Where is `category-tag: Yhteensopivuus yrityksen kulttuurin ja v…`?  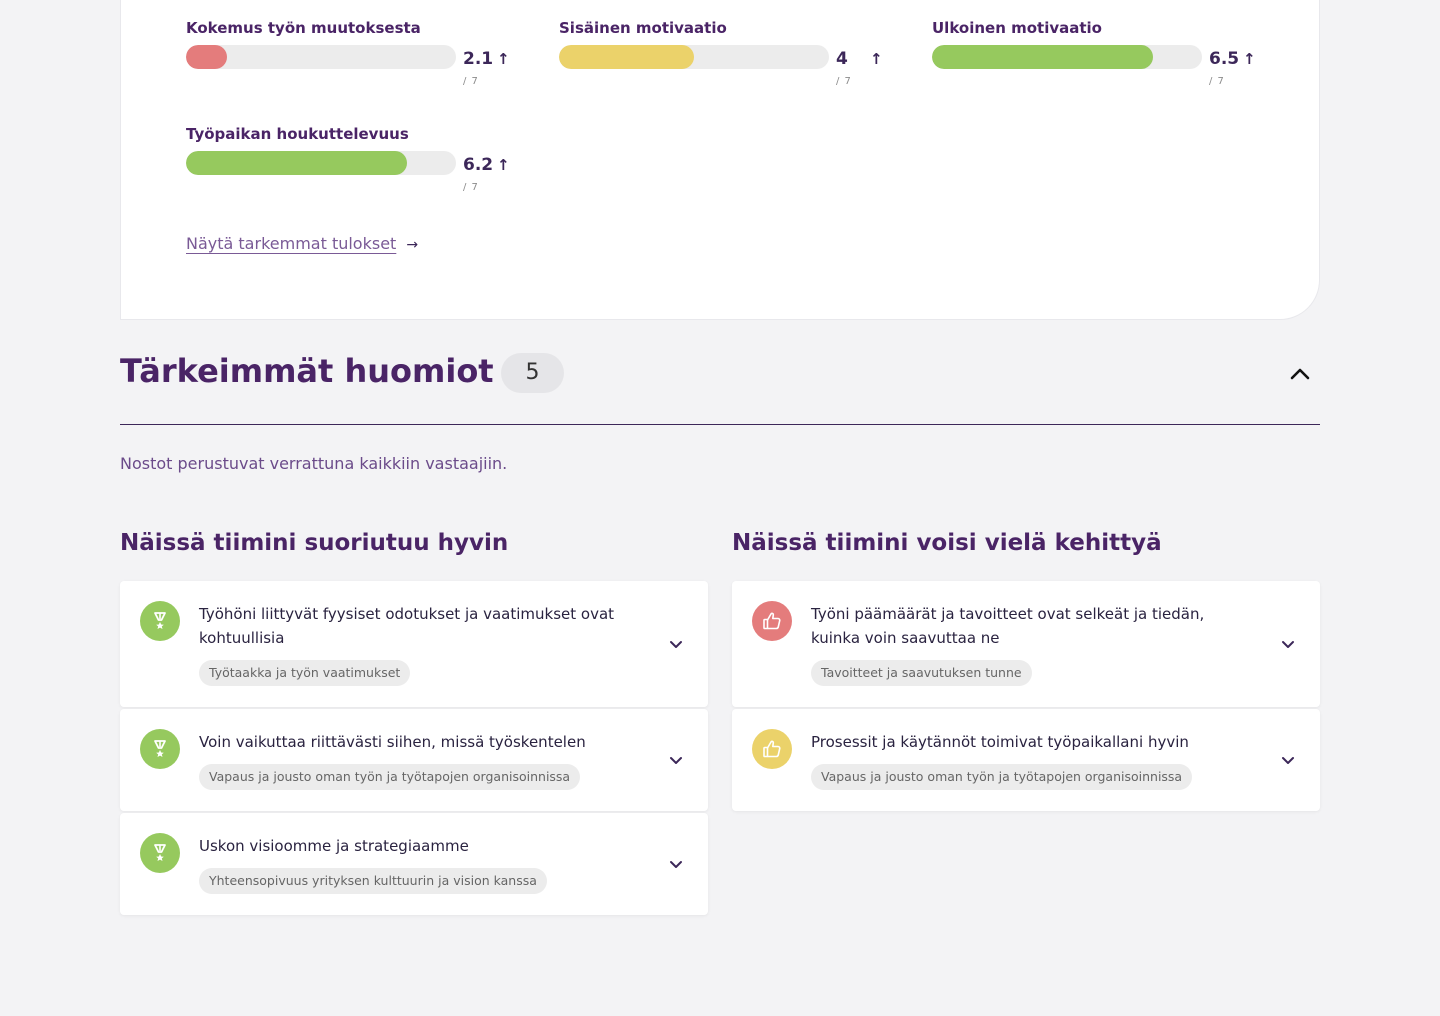
category-tag: Yhteensopivuus yrityksen kulttuurin ja v… is located at coordinates (373, 881).